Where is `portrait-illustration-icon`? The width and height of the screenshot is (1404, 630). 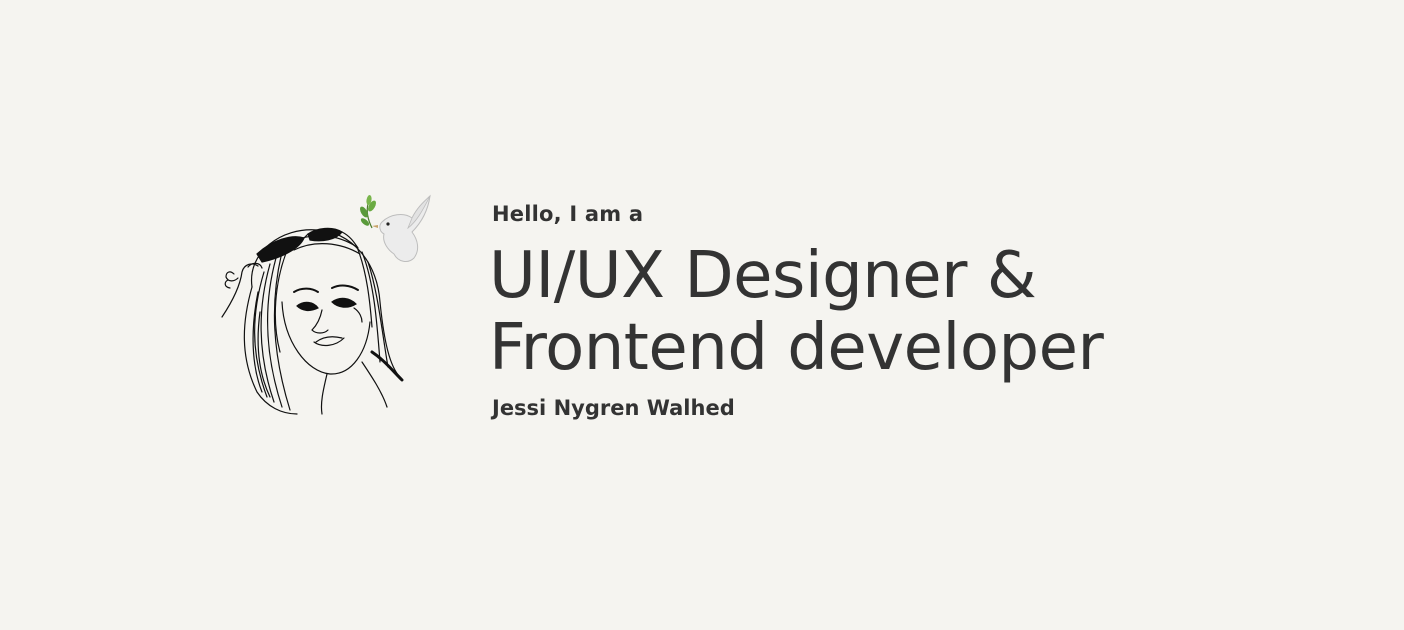 portrait-illustration-icon is located at coordinates (325, 307).